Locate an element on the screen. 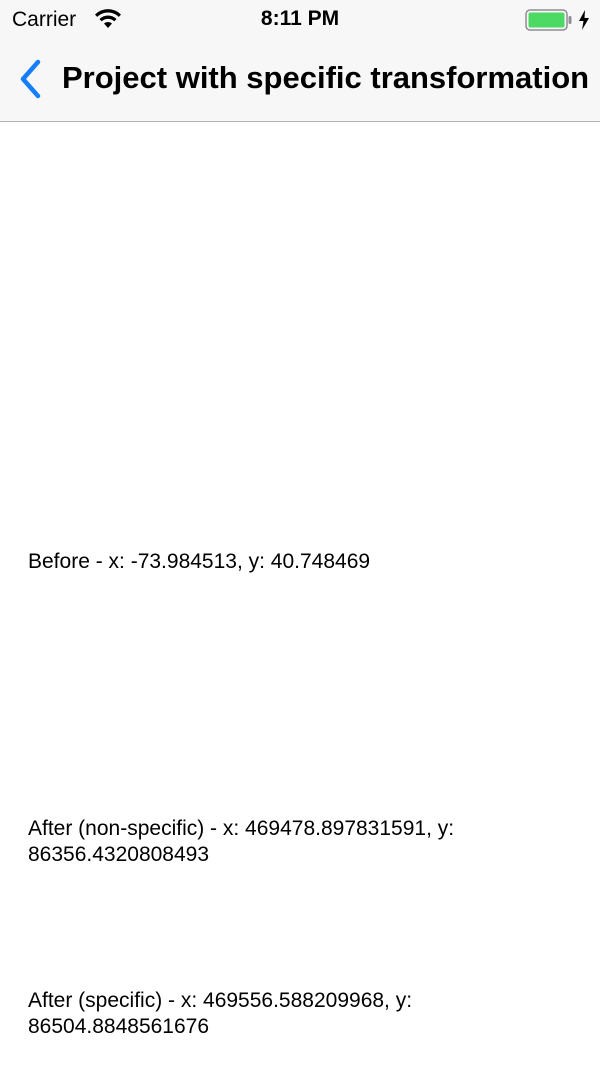  back-button is located at coordinates (30, 79).